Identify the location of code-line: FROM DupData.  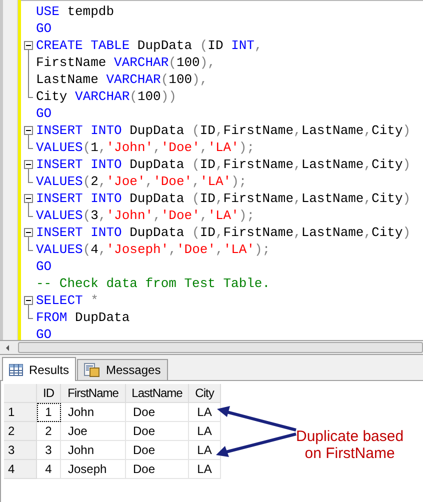
(83, 317).